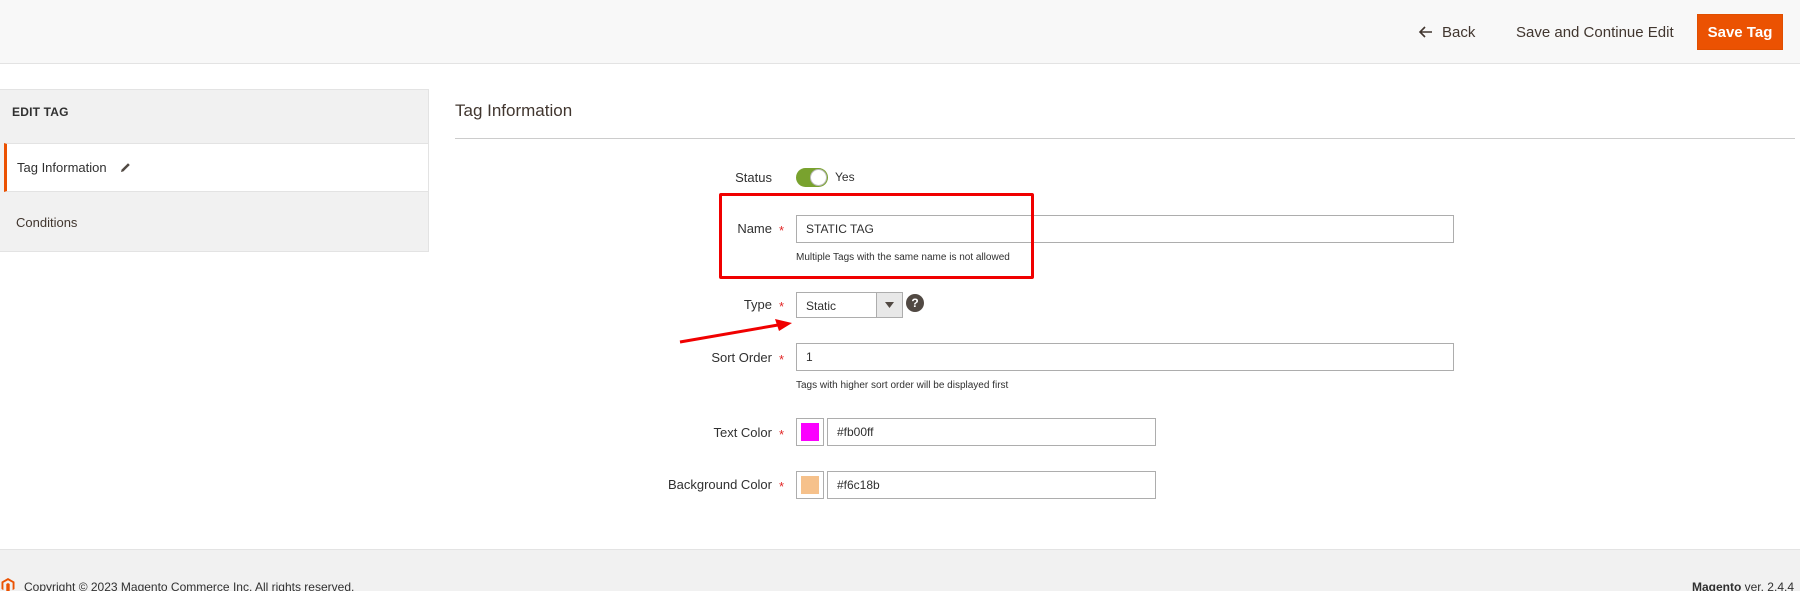 The image size is (1800, 591). Describe the element at coordinates (62, 167) in the screenshot. I see `sidebar-item-label: Tag Information` at that location.